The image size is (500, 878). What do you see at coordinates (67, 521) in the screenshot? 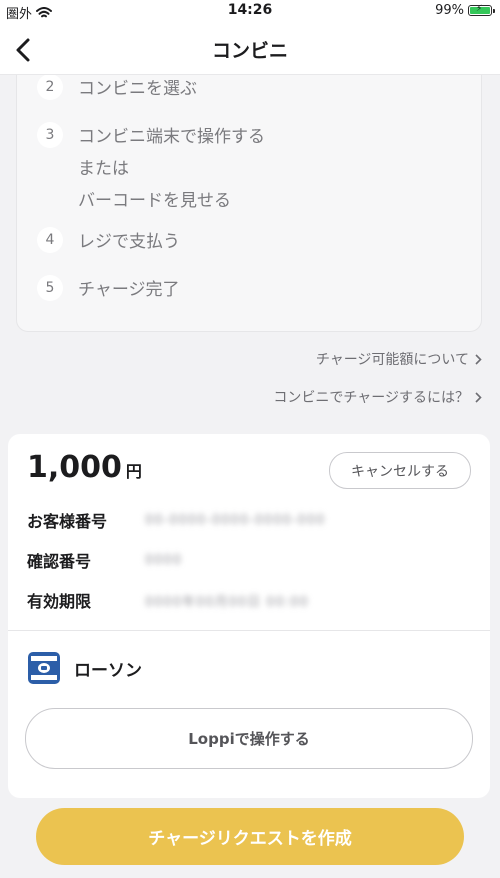
I see `customer-number-label: お客様番号` at bounding box center [67, 521].